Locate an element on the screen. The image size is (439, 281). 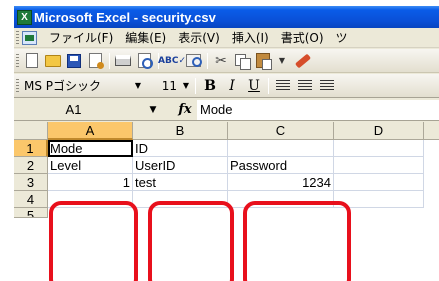
copy-icon is located at coordinates (243, 61).